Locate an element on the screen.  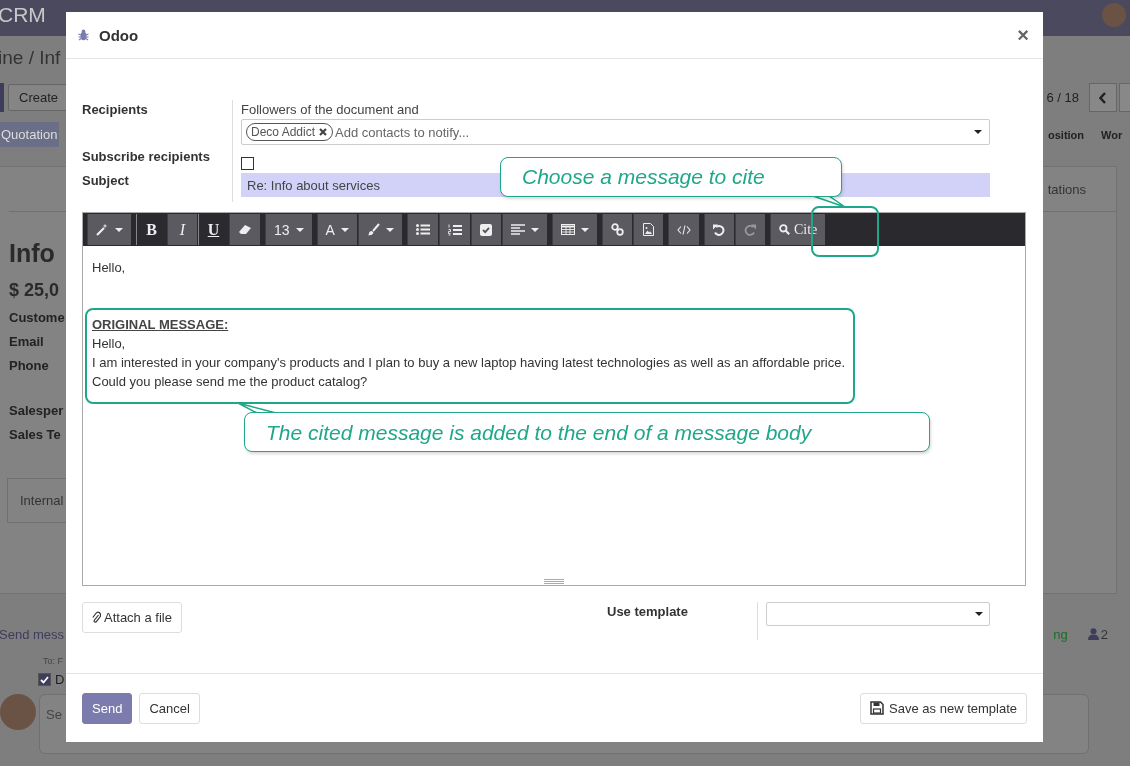
recipient-name: D is located at coordinates (60, 679).